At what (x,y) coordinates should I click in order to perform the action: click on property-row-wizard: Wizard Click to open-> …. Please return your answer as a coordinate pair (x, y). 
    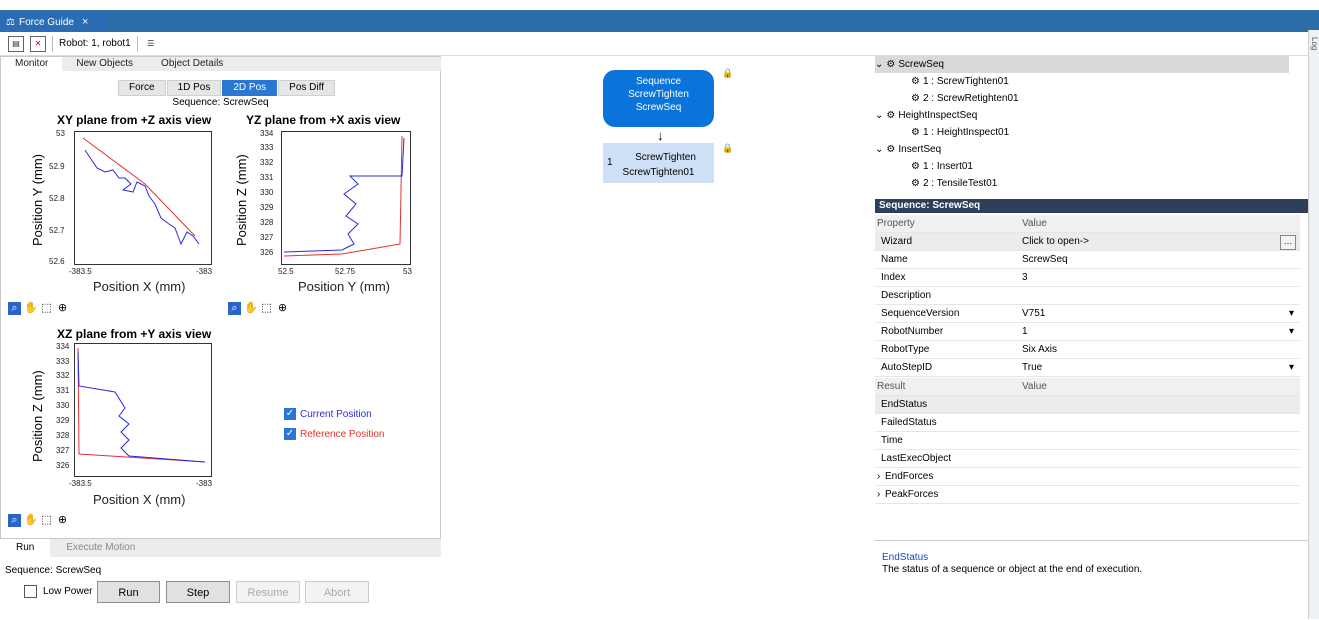
    Looking at the image, I should click on (1087, 242).